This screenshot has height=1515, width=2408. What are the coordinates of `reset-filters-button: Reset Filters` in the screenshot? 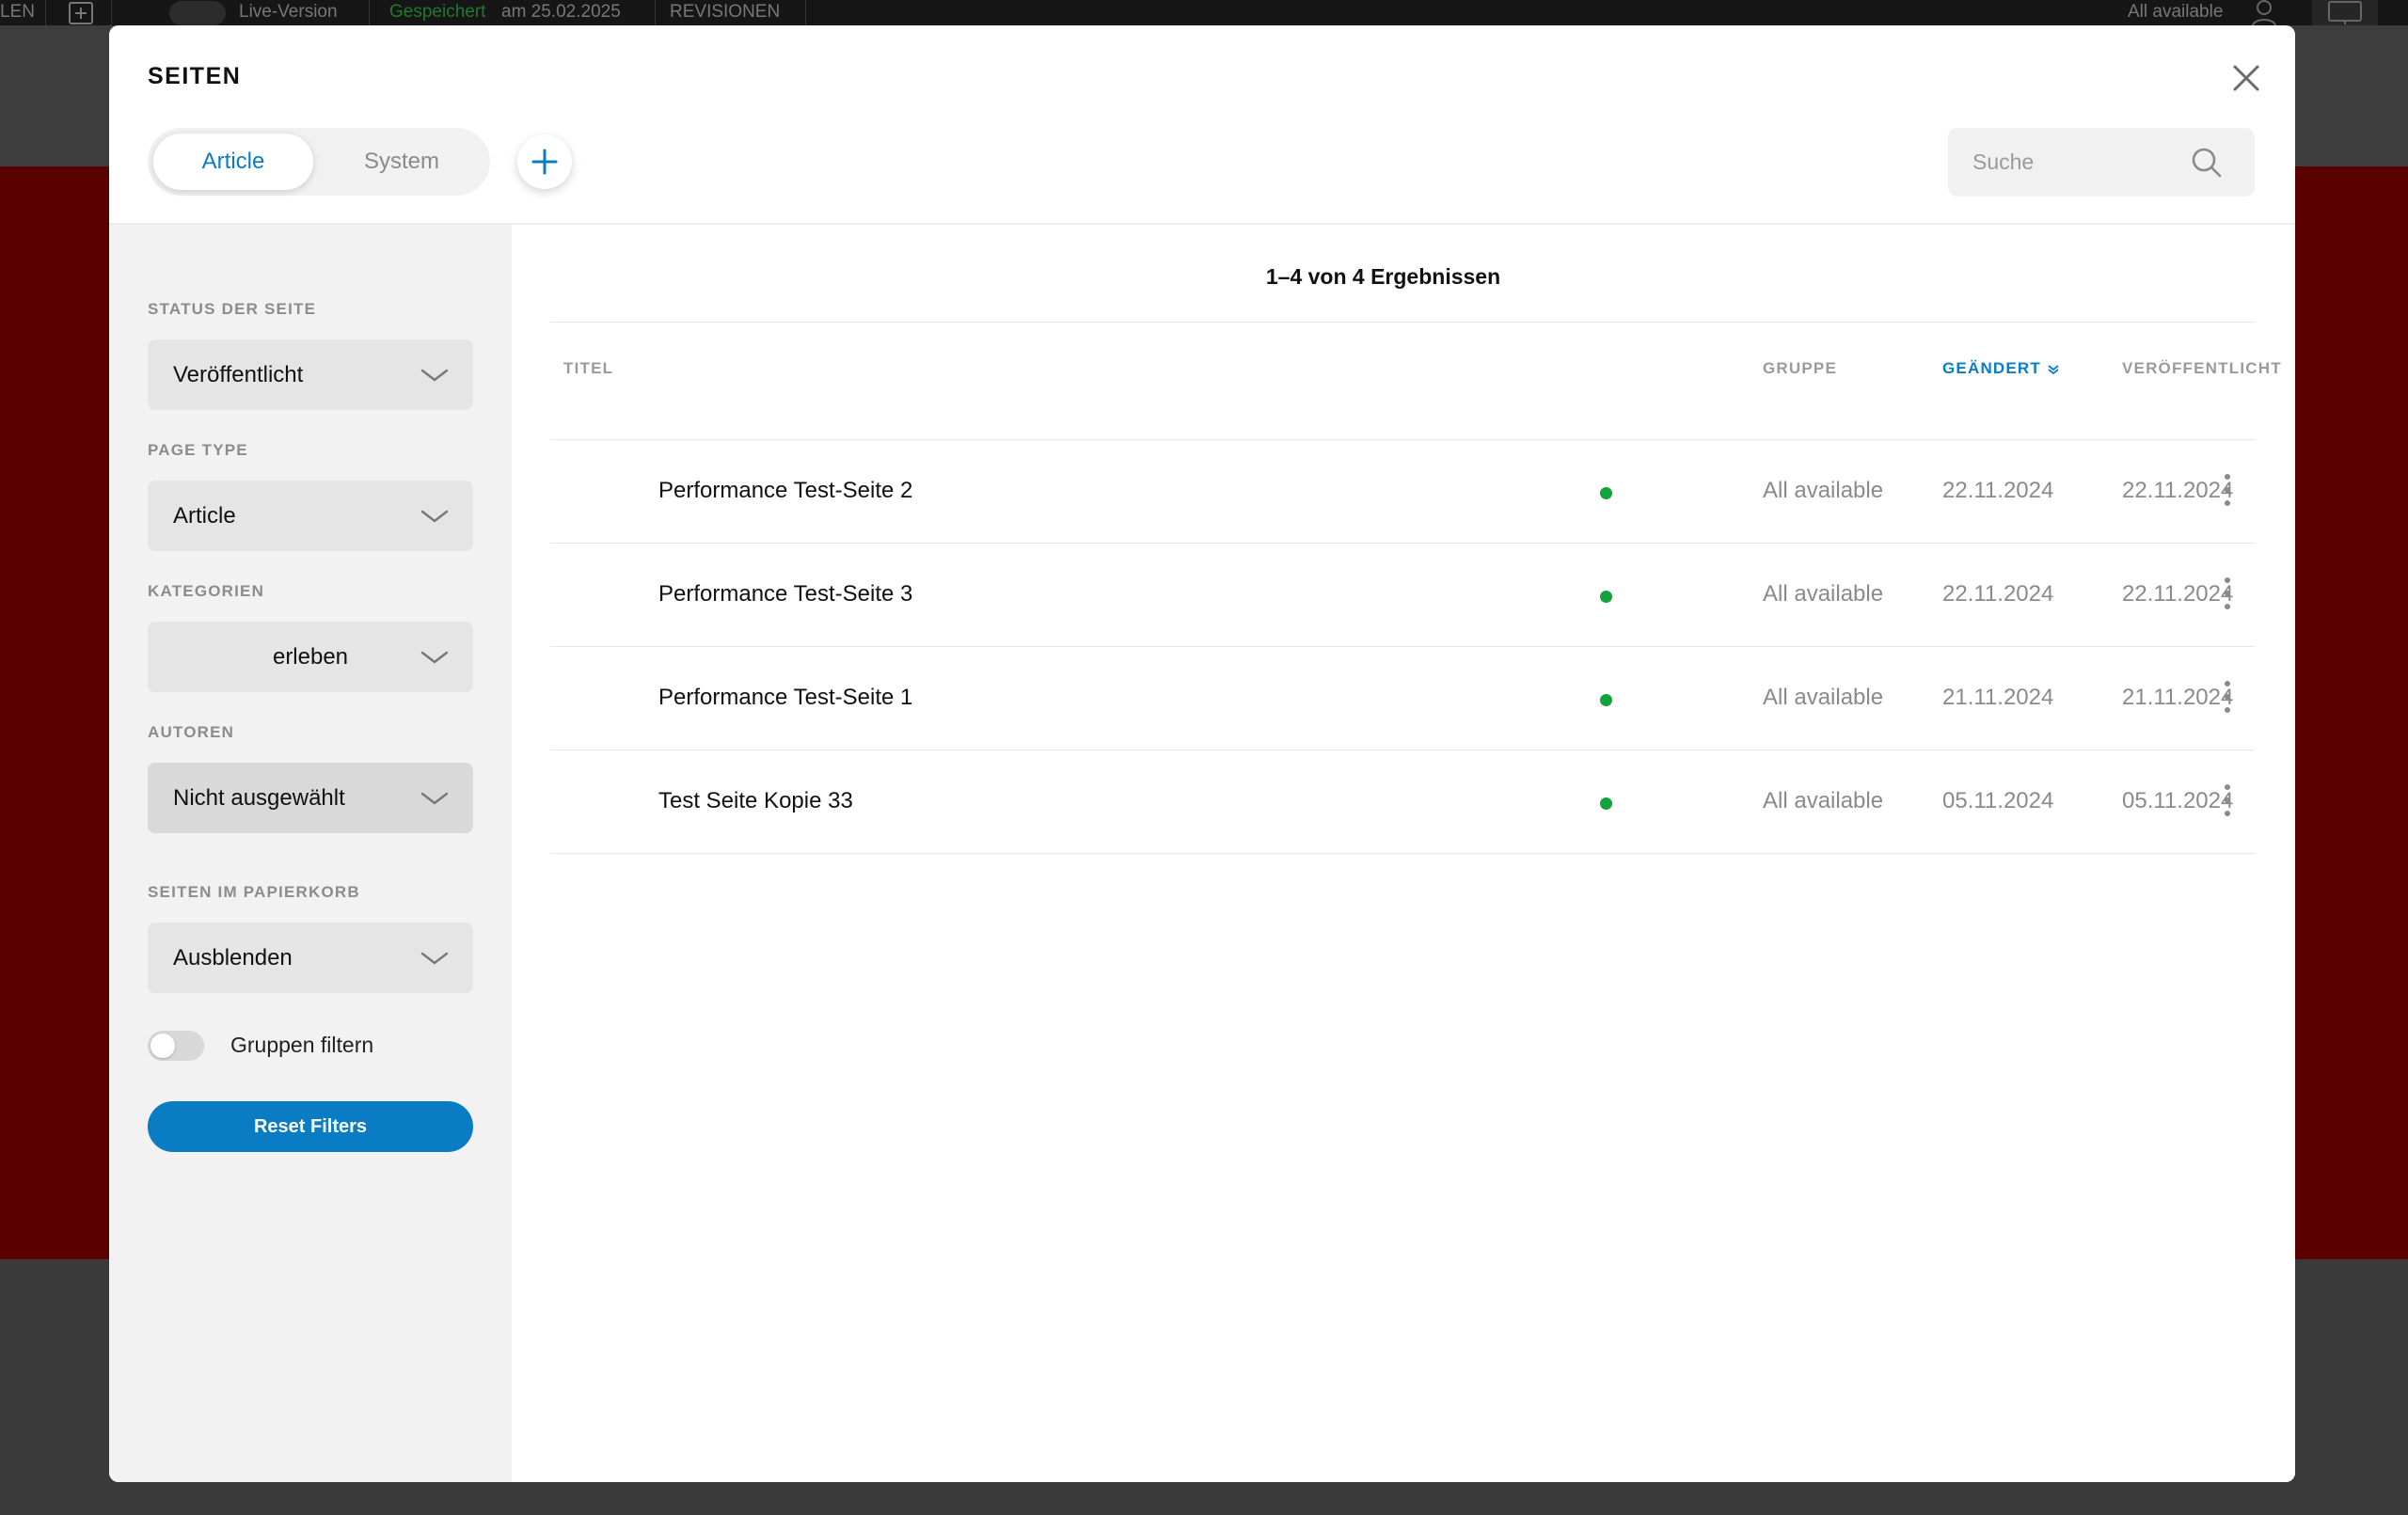 It's located at (311, 1126).